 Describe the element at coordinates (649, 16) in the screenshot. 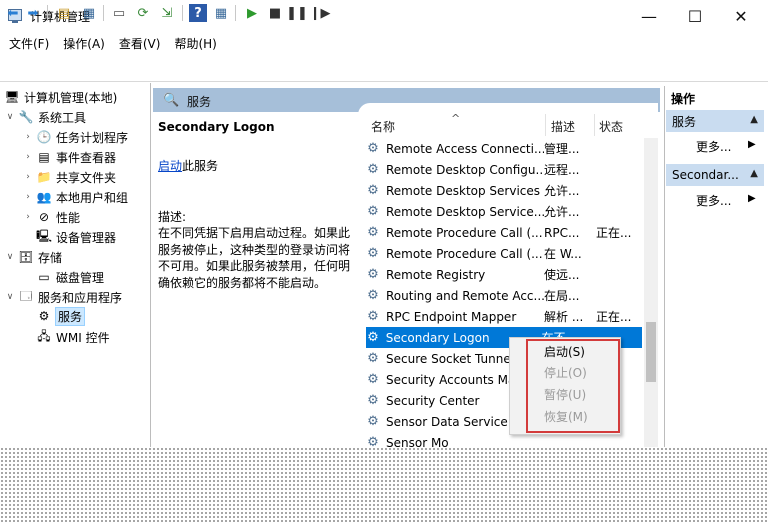

I see `minimize-button: —` at that location.